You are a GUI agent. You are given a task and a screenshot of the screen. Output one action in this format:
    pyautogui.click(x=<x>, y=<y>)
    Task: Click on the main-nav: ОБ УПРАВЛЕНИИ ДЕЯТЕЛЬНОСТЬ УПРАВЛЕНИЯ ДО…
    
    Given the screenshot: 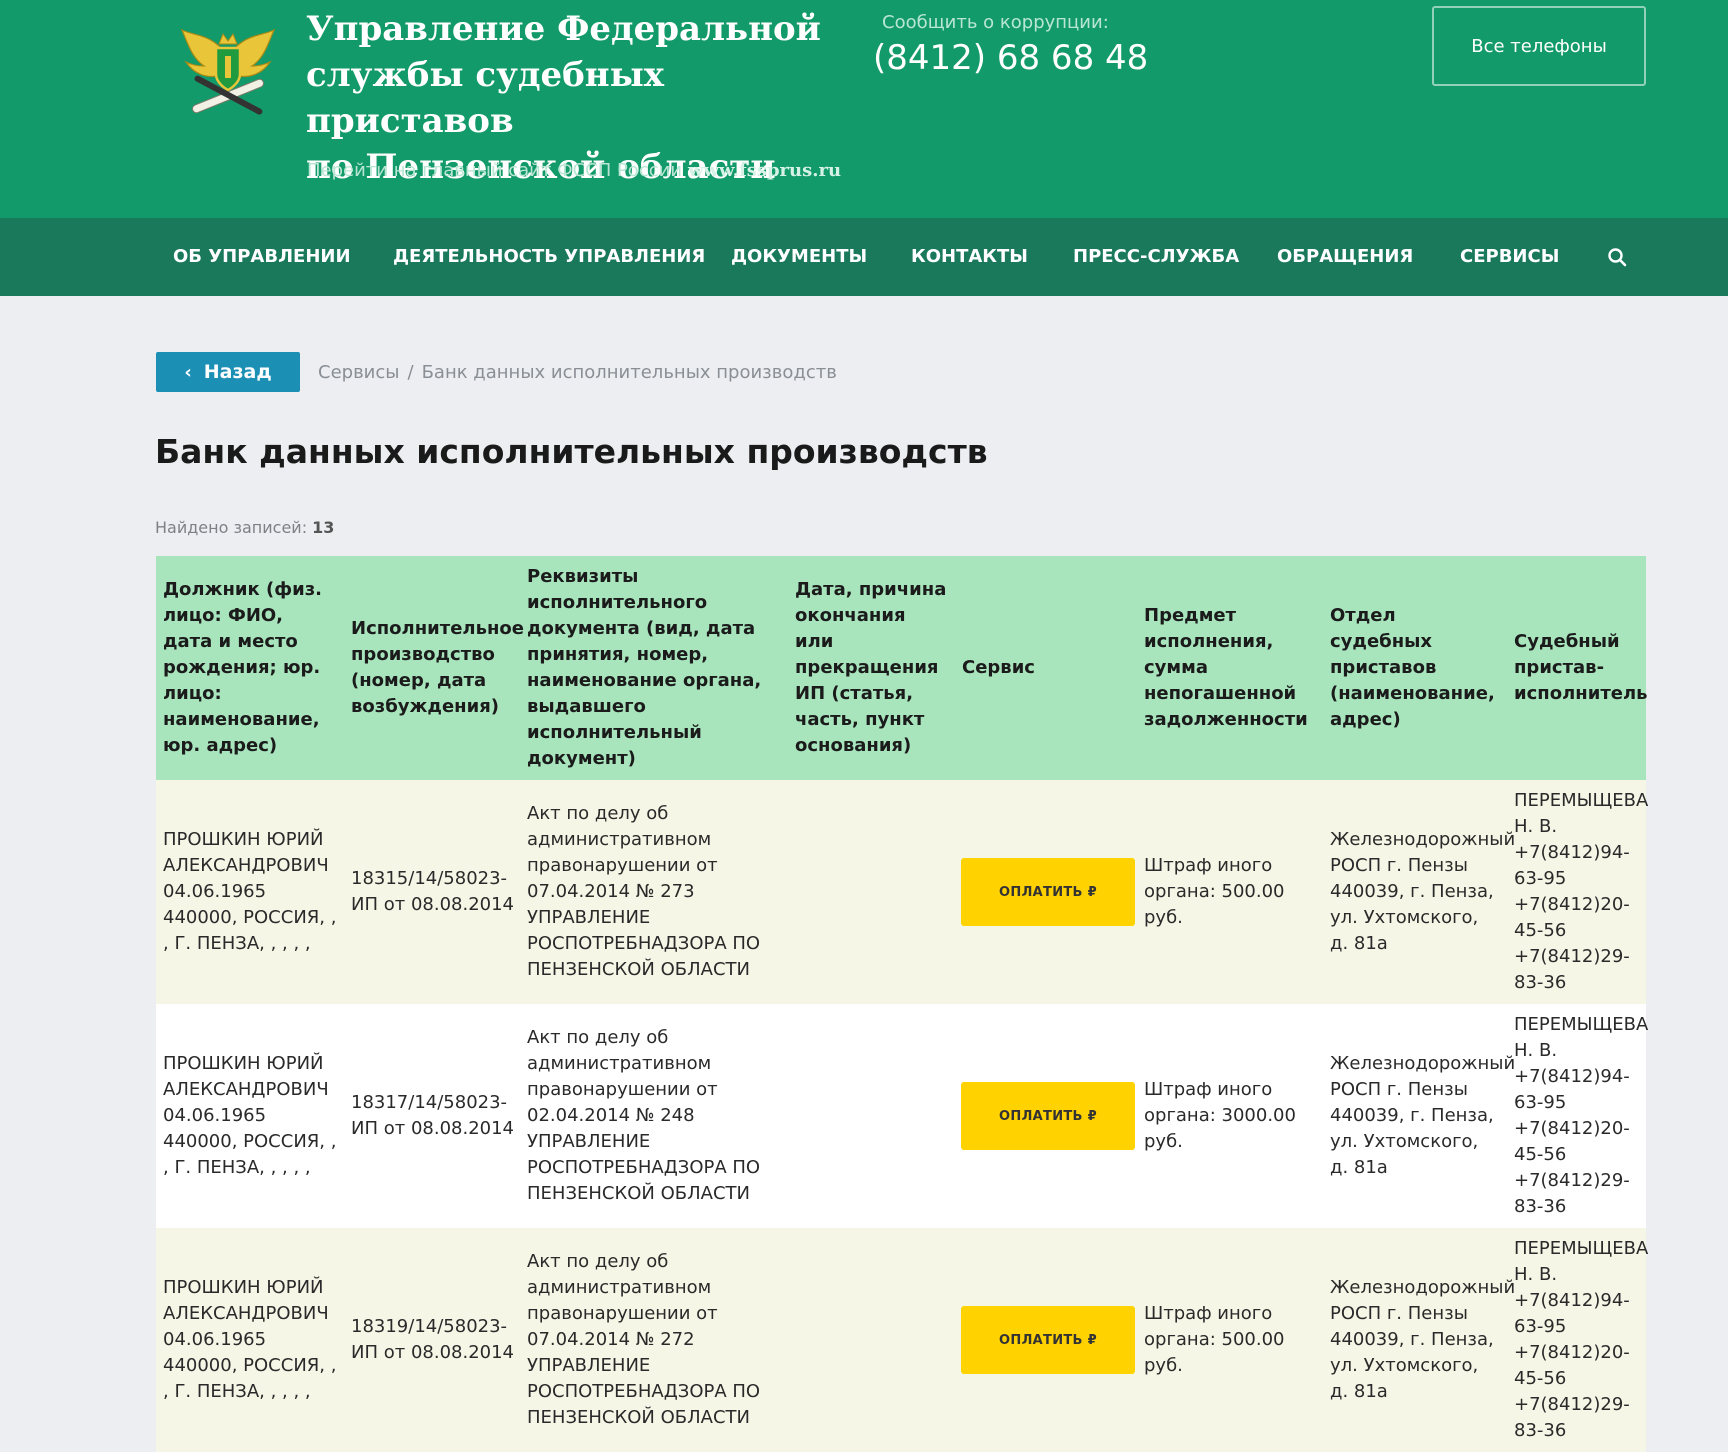 What is the action you would take?
    pyautogui.click(x=864, y=257)
    